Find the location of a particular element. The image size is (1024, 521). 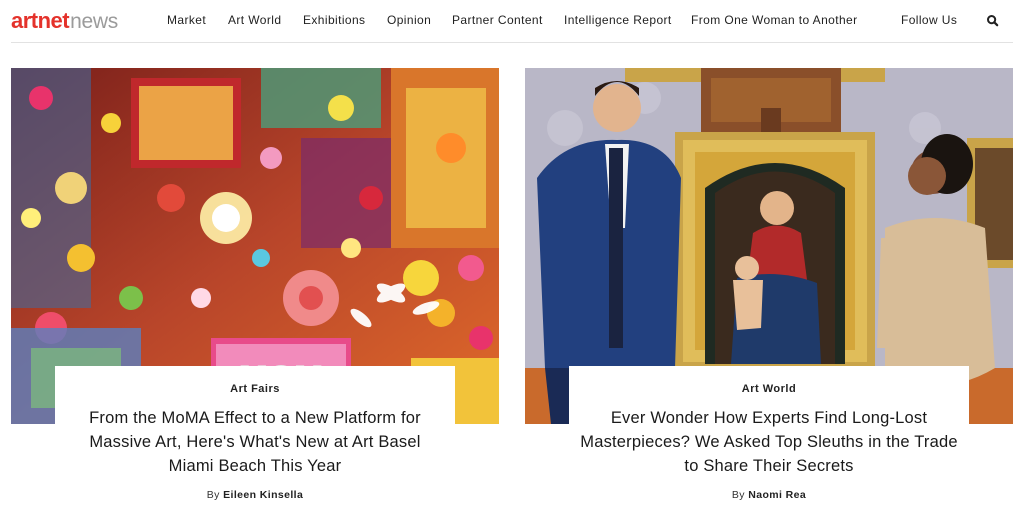

search-icon is located at coordinates (993, 21).